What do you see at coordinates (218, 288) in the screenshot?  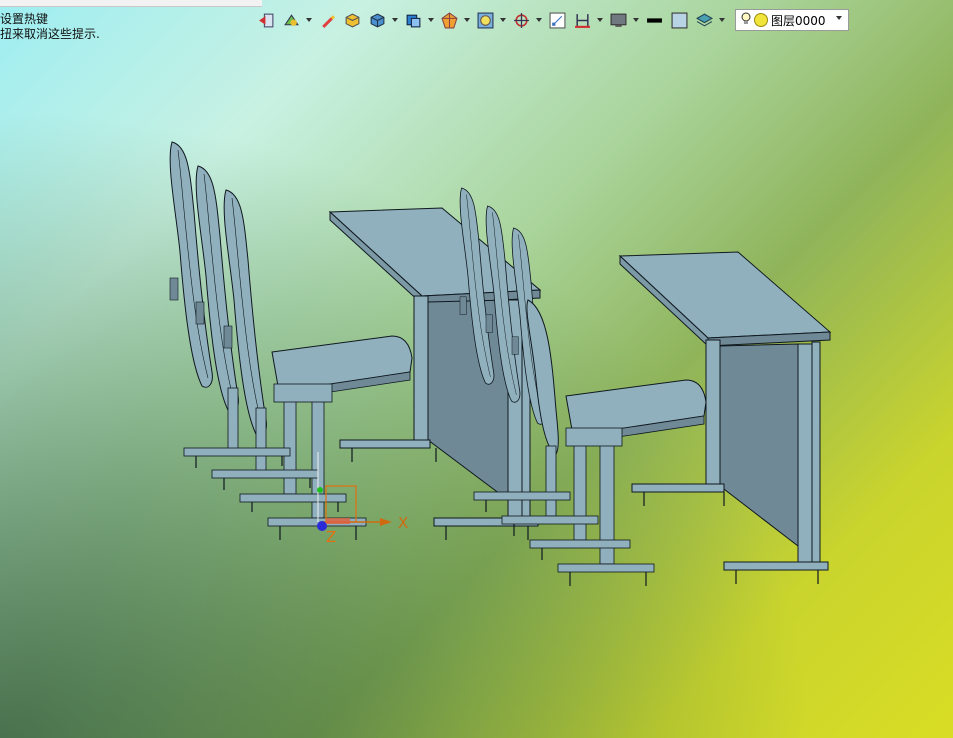 I see `left-chairs` at bounding box center [218, 288].